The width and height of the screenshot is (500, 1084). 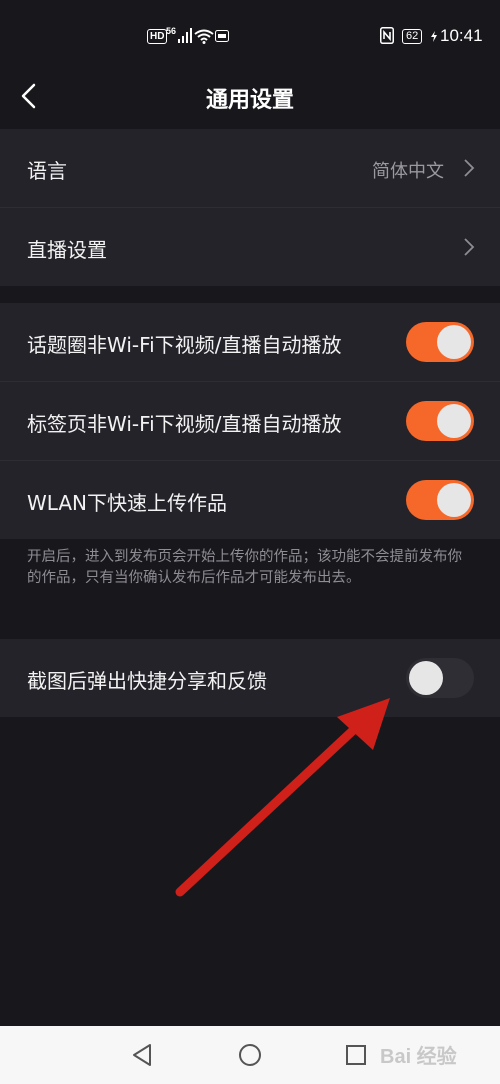 I want to click on header: 通用设置, so click(x=250, y=99).